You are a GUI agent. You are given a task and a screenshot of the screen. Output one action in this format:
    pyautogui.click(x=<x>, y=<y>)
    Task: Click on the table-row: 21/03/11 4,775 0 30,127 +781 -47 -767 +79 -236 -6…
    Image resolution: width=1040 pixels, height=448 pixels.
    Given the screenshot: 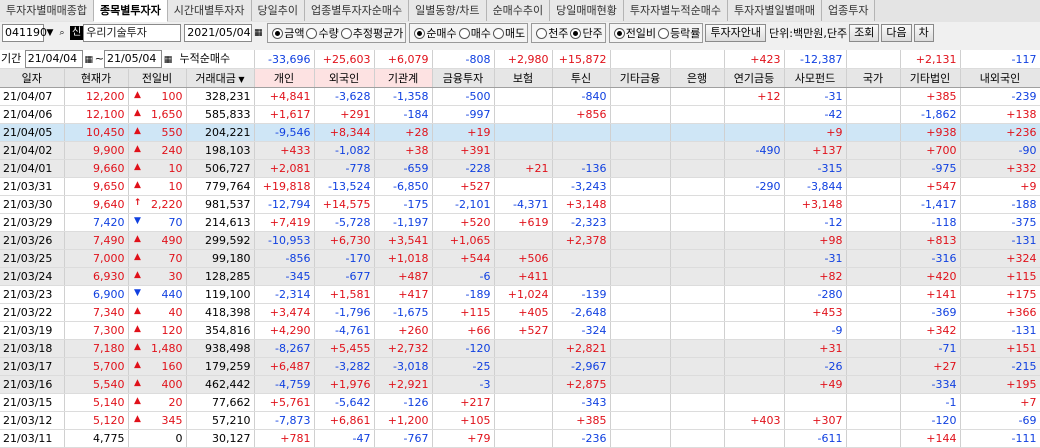 What is the action you would take?
    pyautogui.click(x=520, y=438)
    